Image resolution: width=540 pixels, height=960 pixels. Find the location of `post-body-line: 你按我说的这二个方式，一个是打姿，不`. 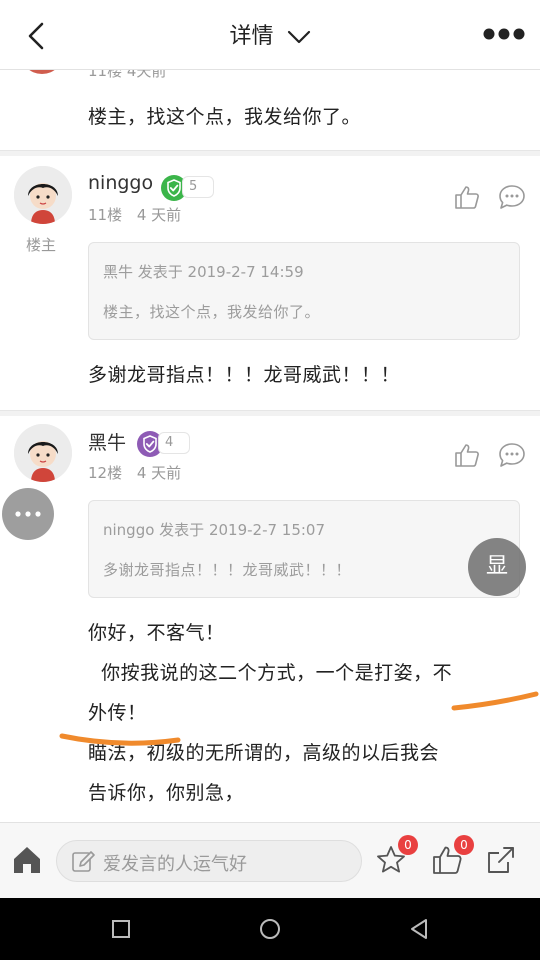

post-body-line: 你按我说的这二个方式，一个是打姿，不 is located at coordinates (270, 673).